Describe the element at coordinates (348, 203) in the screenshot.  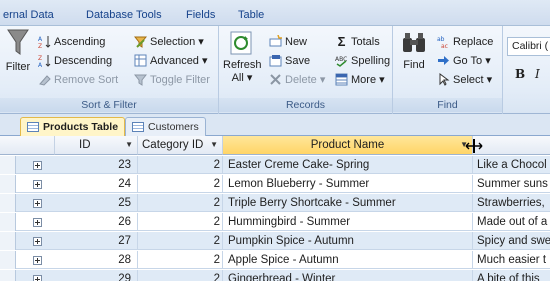
I see `cell-product-name: Triple Berry Shortcake - Summer` at that location.